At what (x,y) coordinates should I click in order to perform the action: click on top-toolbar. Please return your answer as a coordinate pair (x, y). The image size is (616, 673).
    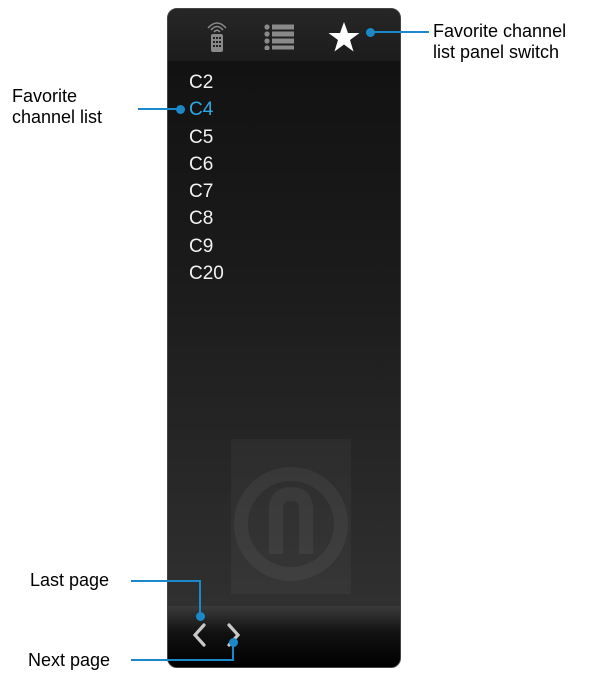
    Looking at the image, I should click on (284, 35).